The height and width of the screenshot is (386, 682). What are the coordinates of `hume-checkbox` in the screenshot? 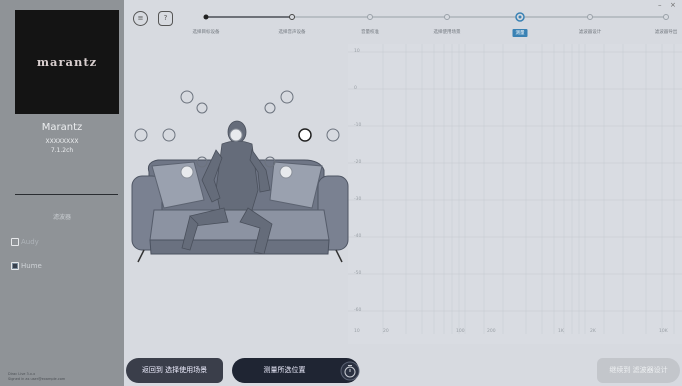 It's located at (15, 266).